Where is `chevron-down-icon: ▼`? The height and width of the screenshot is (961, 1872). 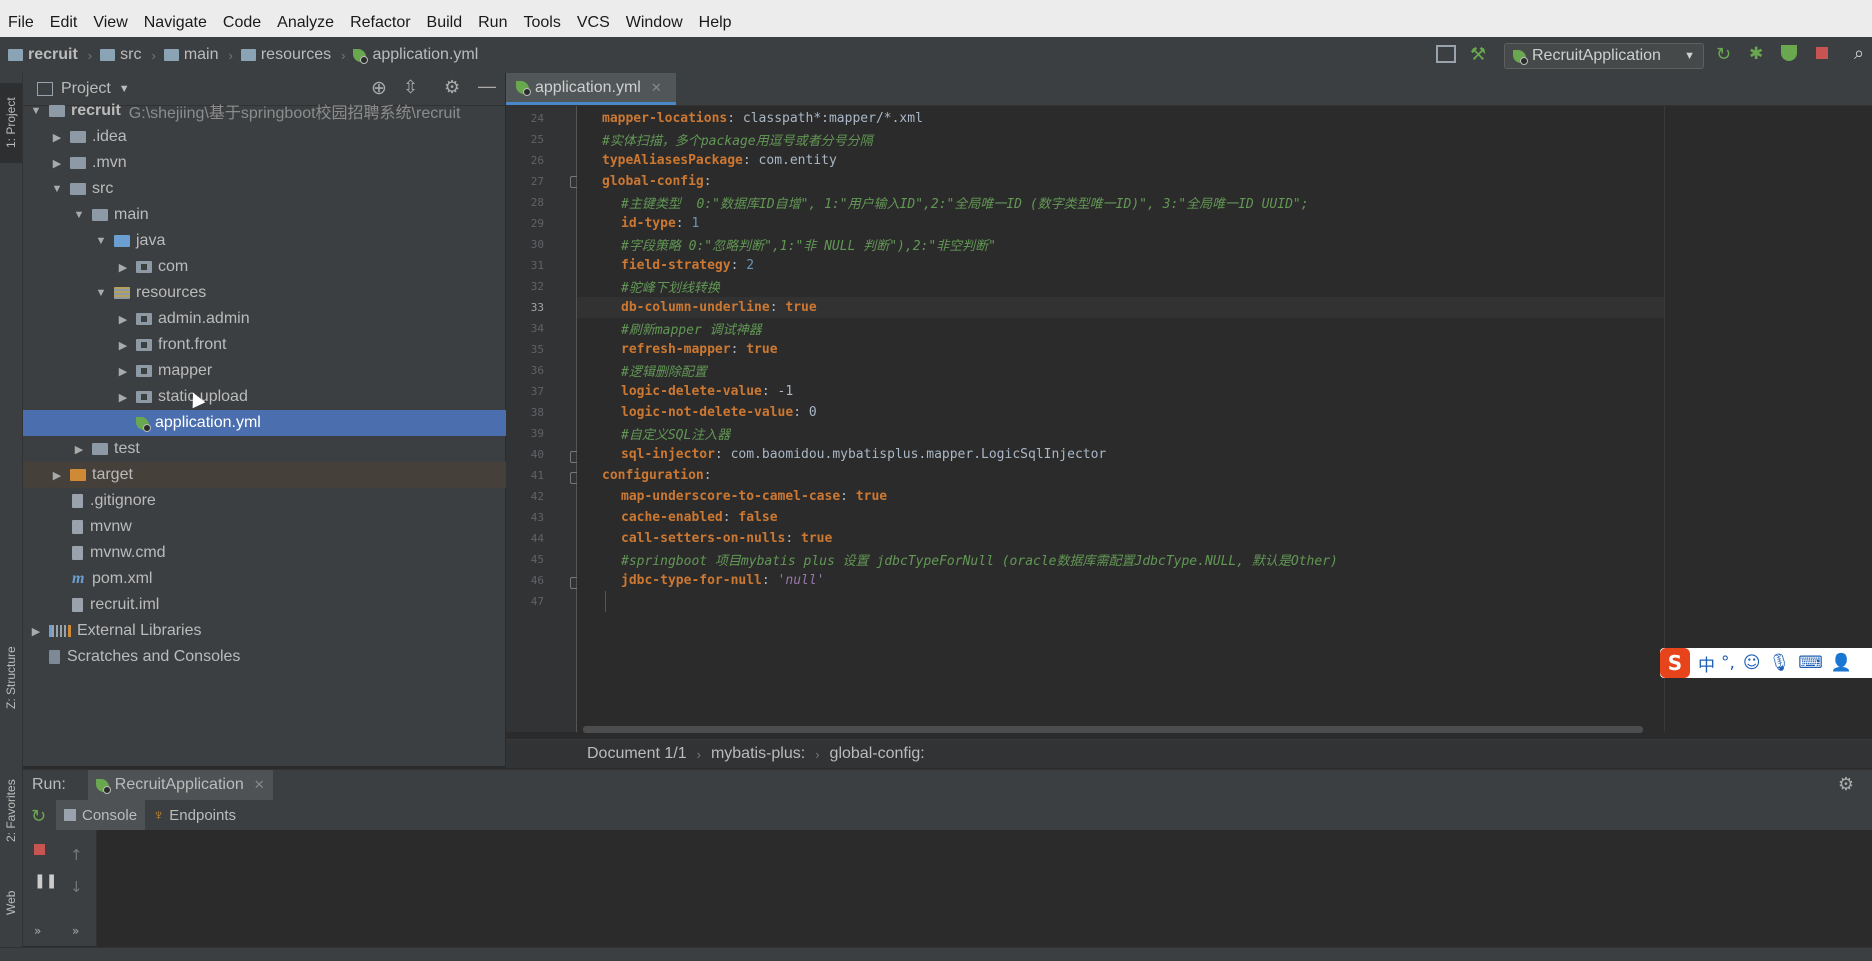
chevron-down-icon: ▼ is located at coordinates (124, 89).